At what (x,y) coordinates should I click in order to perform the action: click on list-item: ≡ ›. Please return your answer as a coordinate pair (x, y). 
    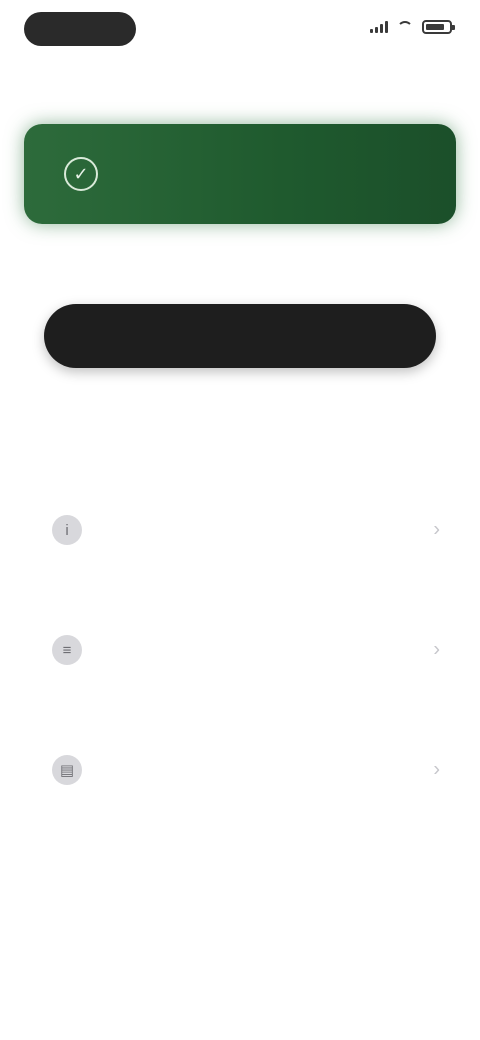
    Looking at the image, I should click on (240, 650).